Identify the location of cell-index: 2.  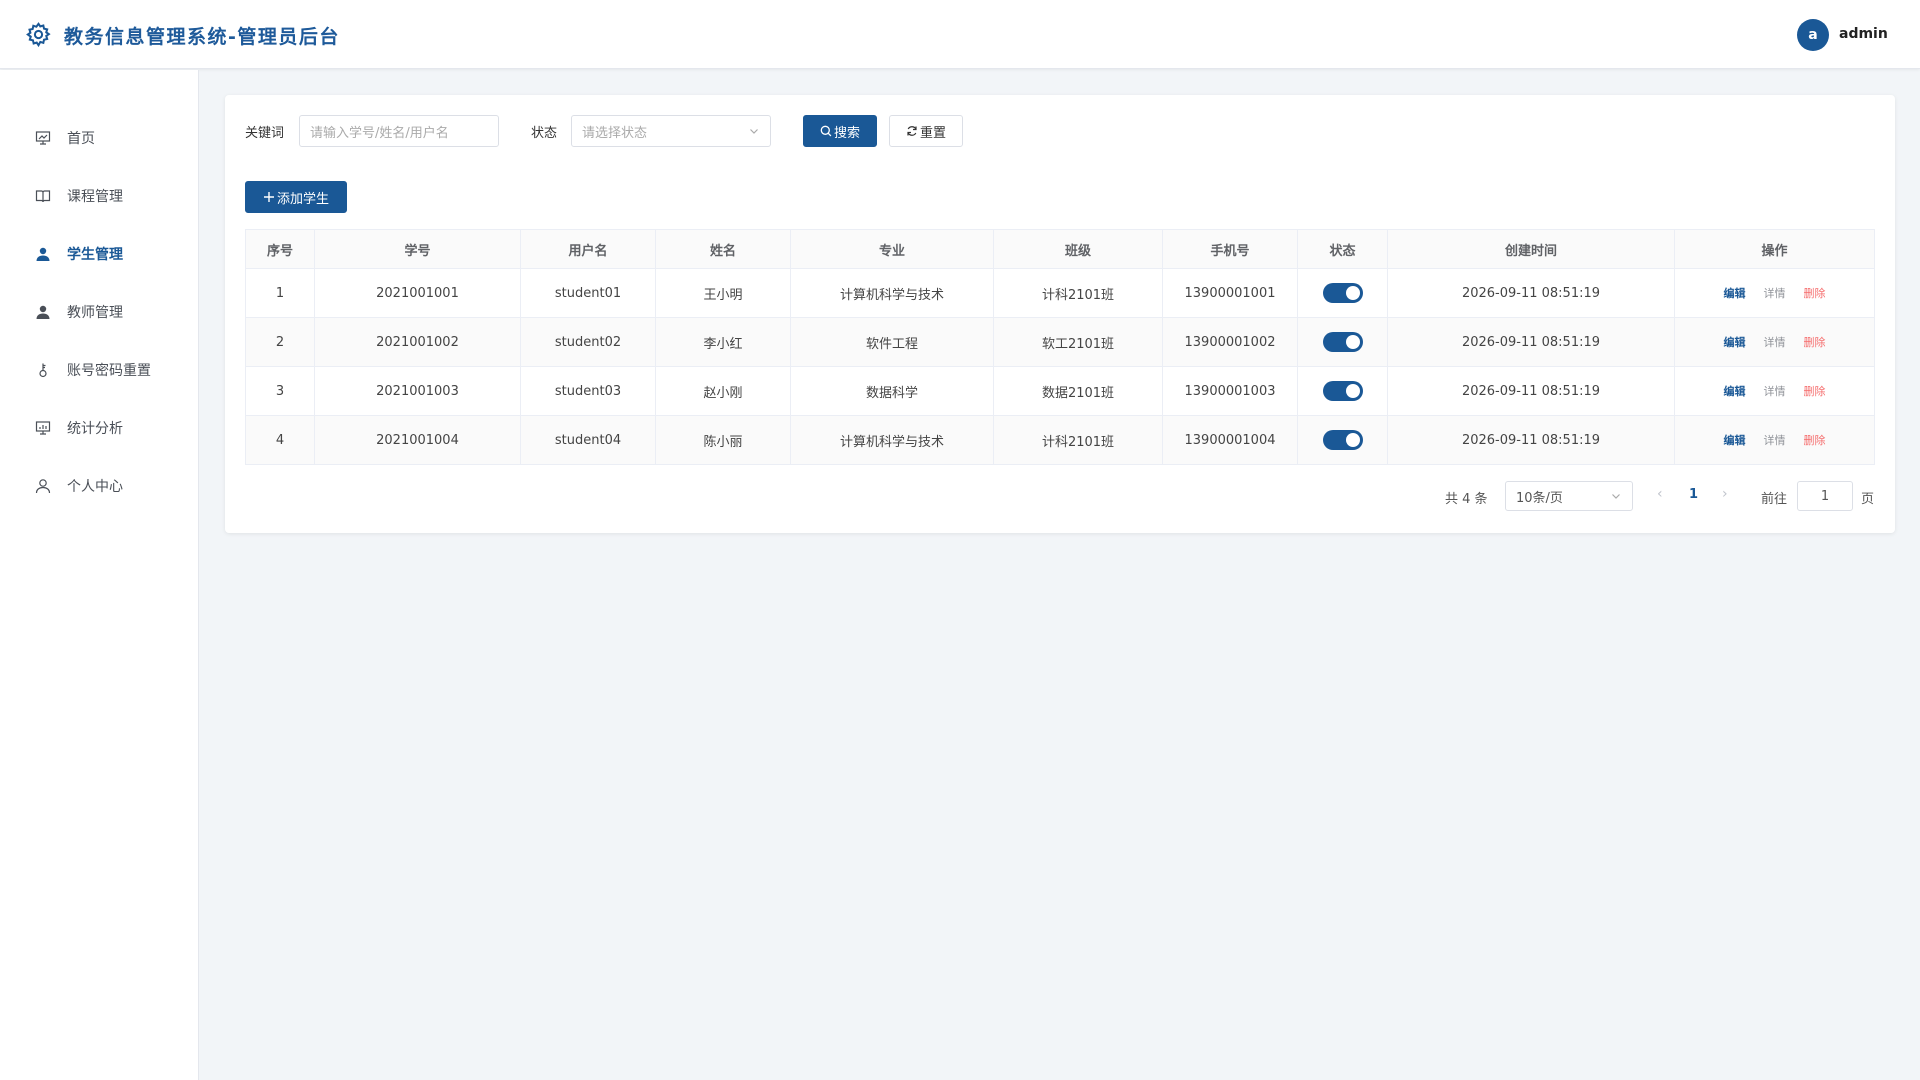
(280, 342).